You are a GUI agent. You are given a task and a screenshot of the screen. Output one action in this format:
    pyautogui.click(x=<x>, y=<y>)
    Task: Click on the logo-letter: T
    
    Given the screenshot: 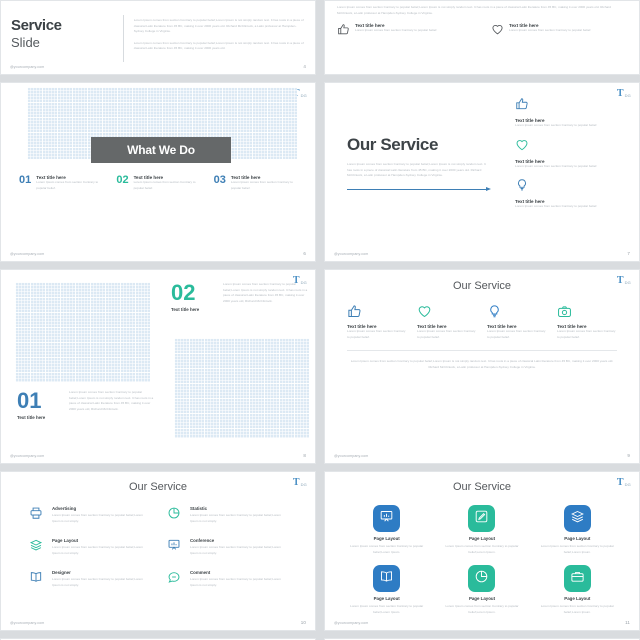 What is the action you would take?
    pyautogui.click(x=620, y=280)
    